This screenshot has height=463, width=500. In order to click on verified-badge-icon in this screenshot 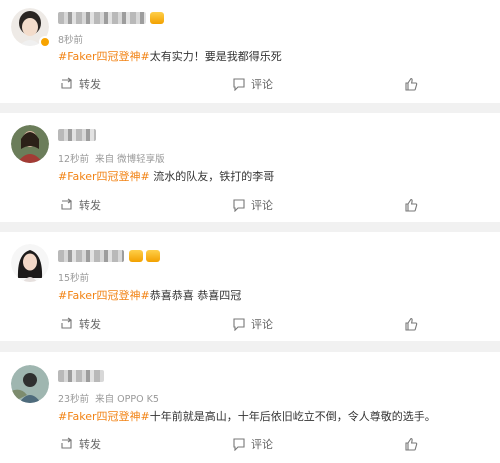, I will do `click(45, 42)`.